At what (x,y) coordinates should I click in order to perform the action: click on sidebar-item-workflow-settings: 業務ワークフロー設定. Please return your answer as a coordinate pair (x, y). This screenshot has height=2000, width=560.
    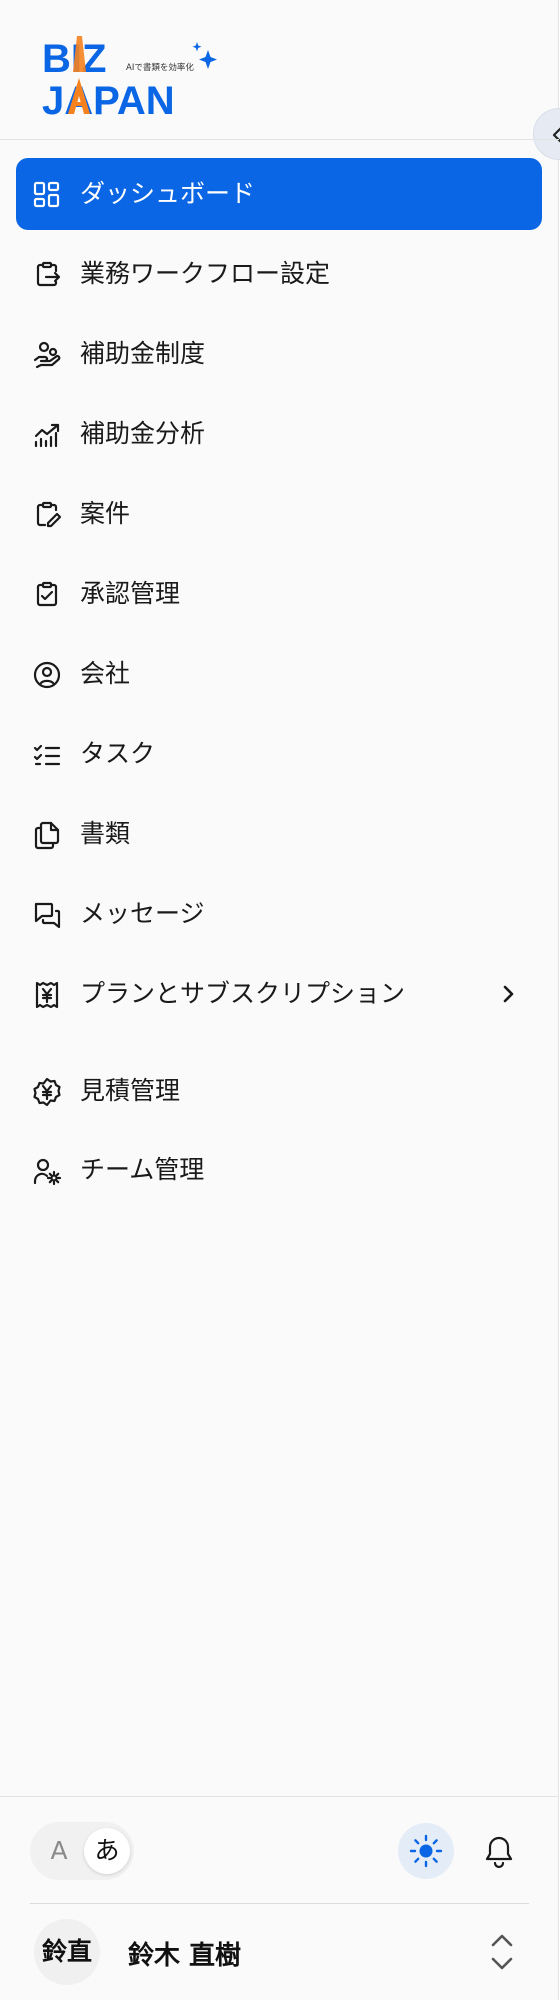
    Looking at the image, I should click on (279, 274).